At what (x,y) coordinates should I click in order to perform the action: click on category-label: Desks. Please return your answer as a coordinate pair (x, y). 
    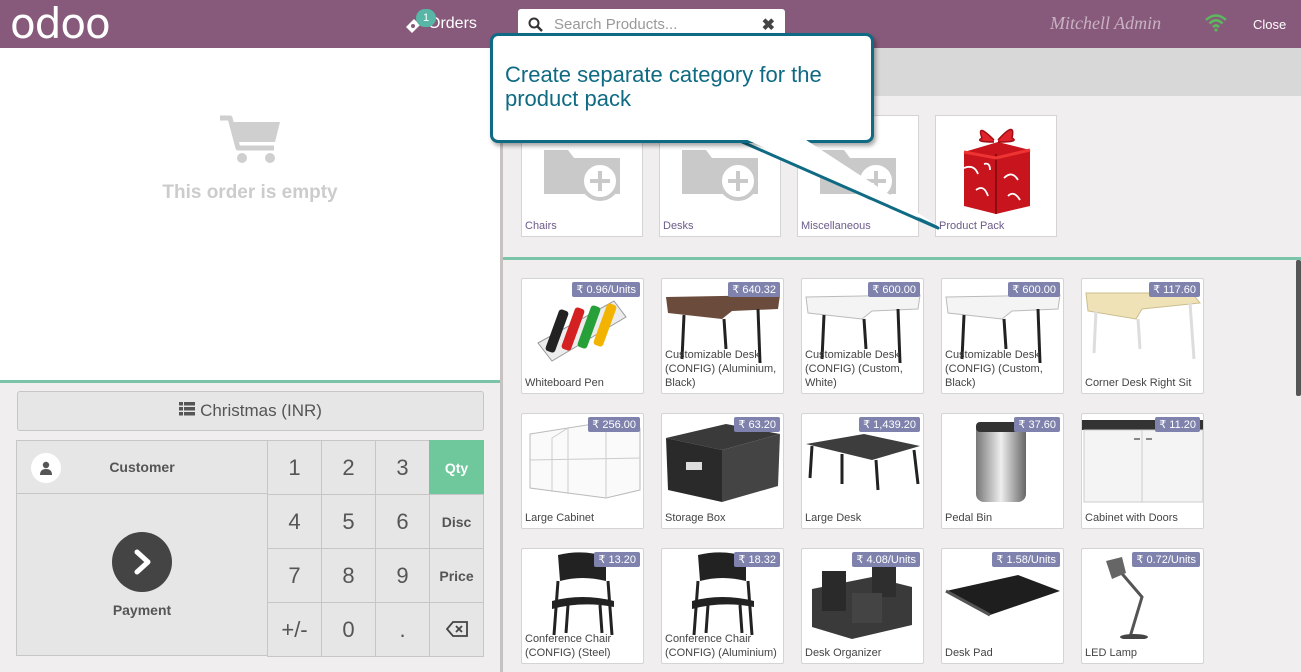
    Looking at the image, I should click on (678, 226).